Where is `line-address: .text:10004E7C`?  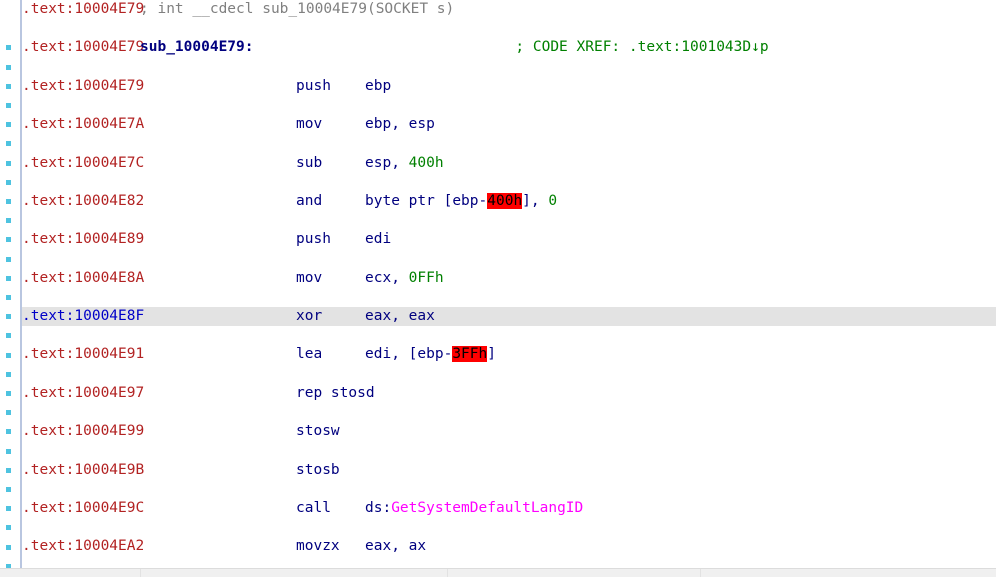 line-address: .text:10004E7C is located at coordinates (83, 162).